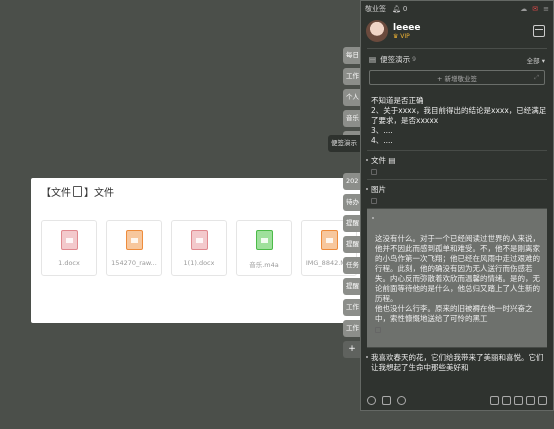 The width and height of the screenshot is (554, 429). I want to click on document-icon: ▤, so click(392, 160).